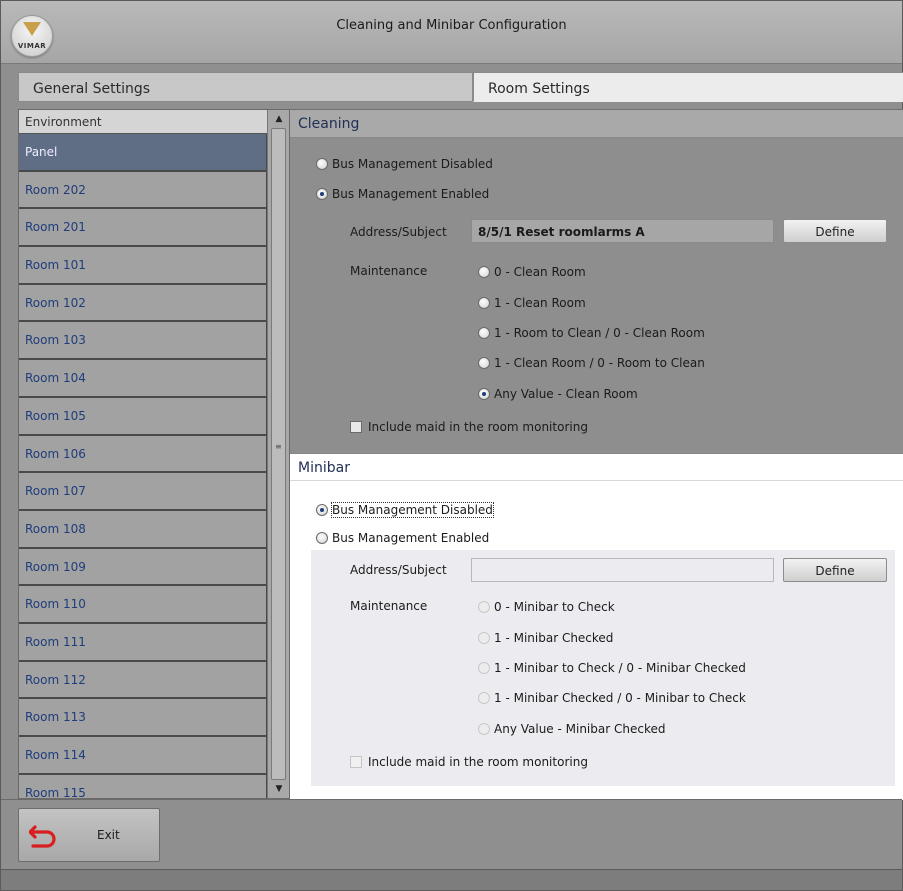 The image size is (903, 891). I want to click on environment-header: Environment, so click(143, 122).